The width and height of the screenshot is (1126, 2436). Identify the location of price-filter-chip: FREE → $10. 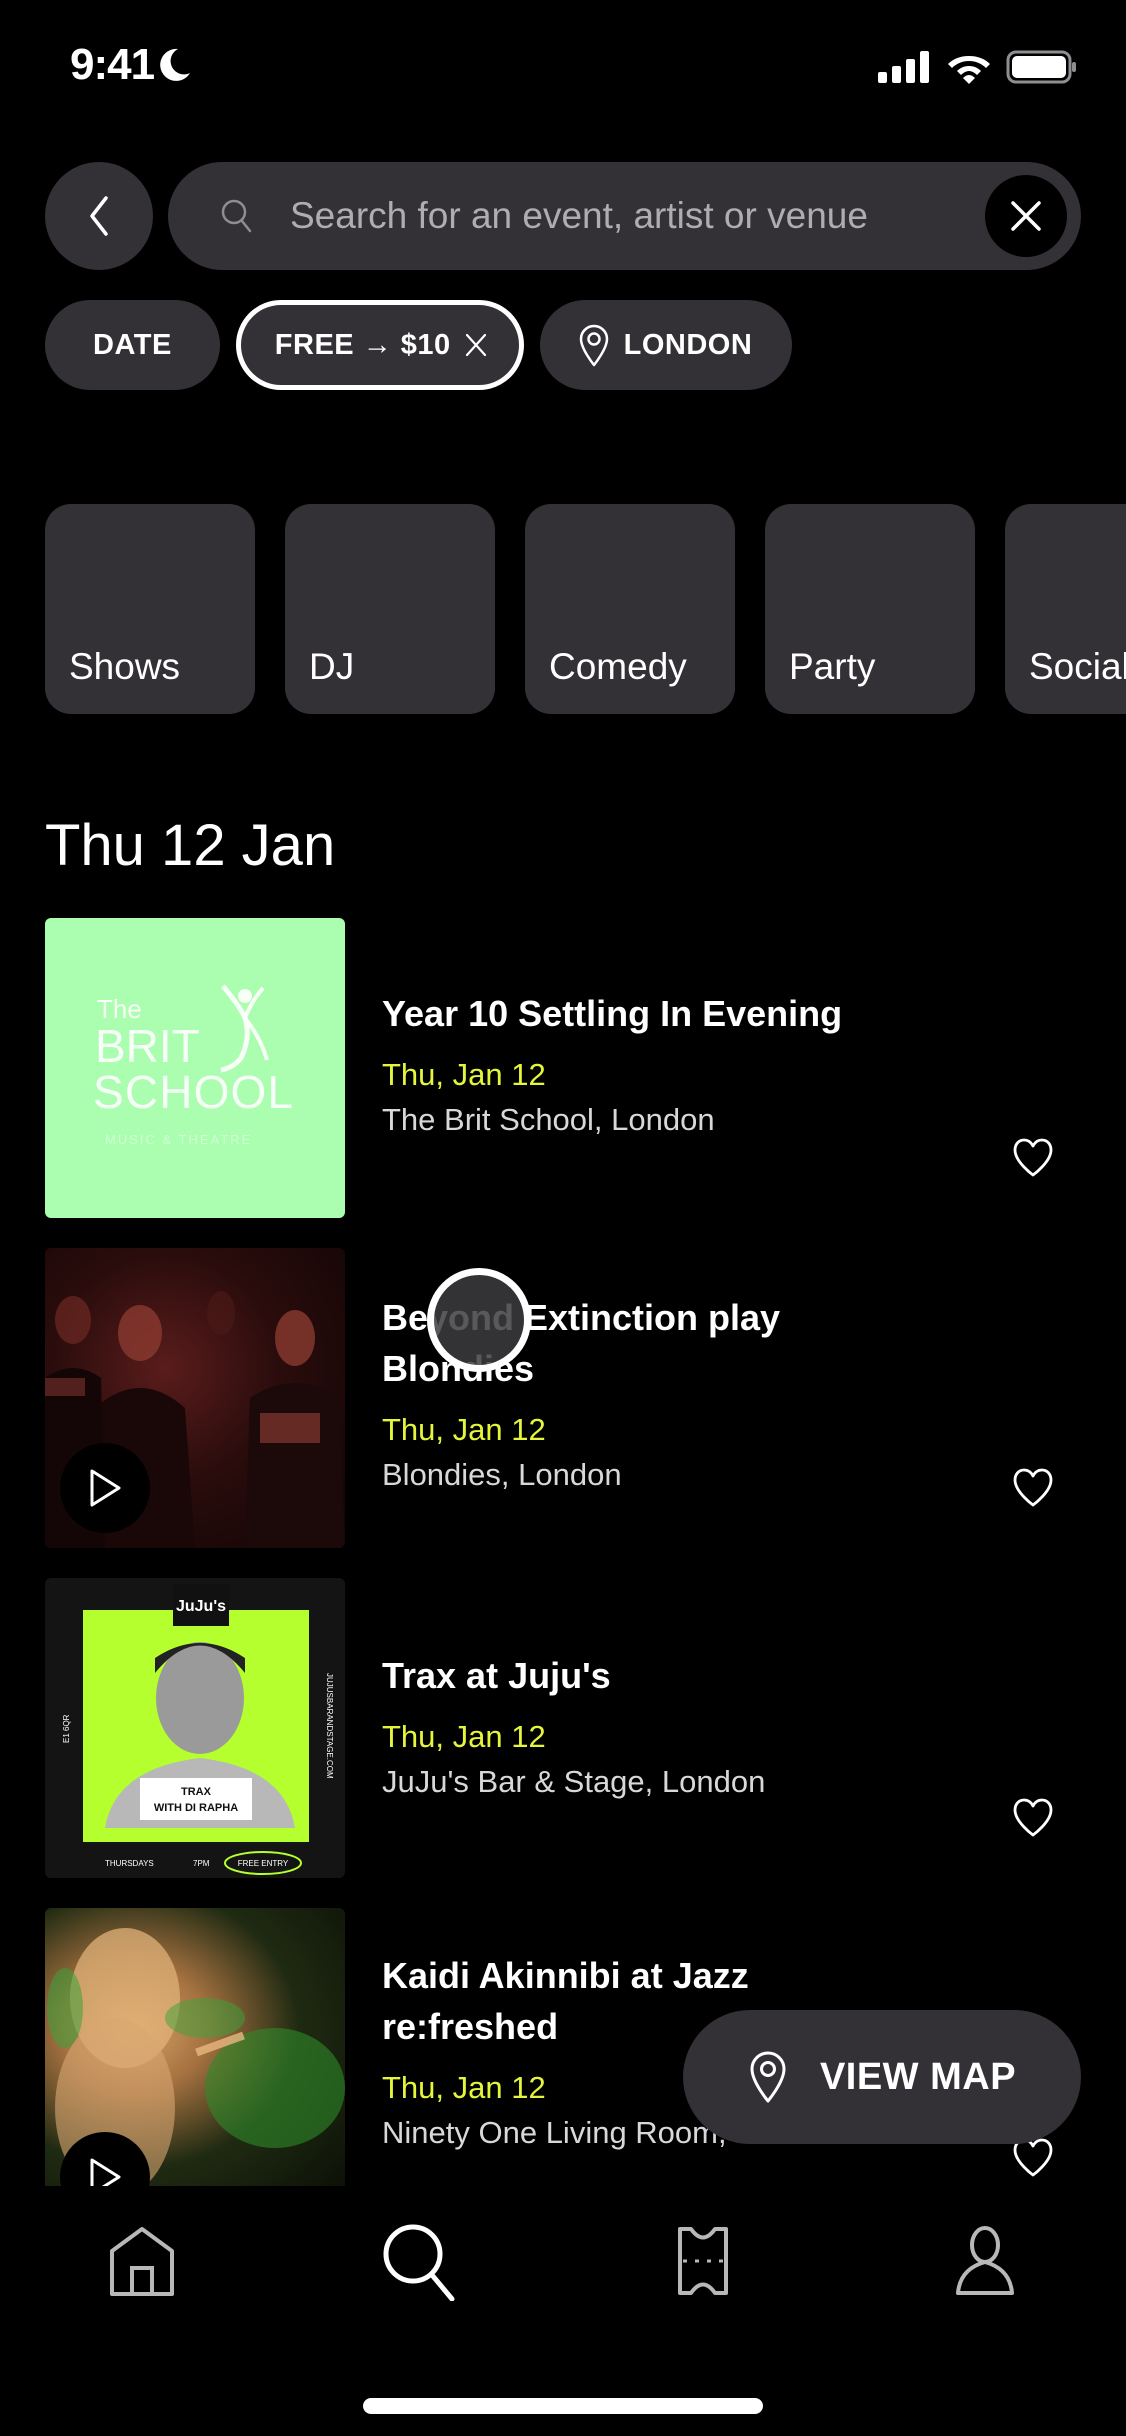
(379, 345).